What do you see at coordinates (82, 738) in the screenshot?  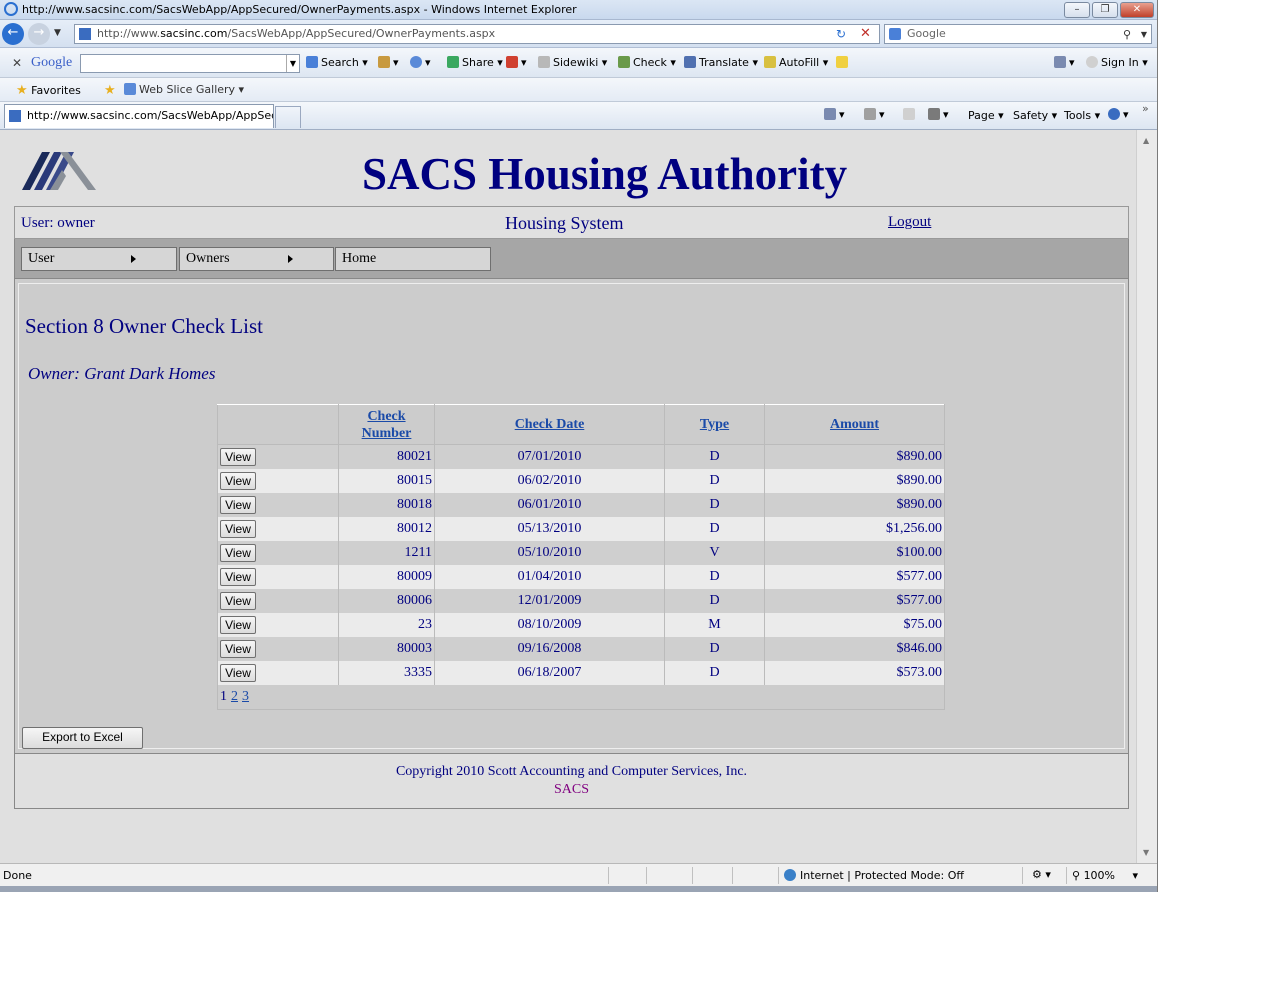 I see `export-to-excel-button: Export to Excel` at bounding box center [82, 738].